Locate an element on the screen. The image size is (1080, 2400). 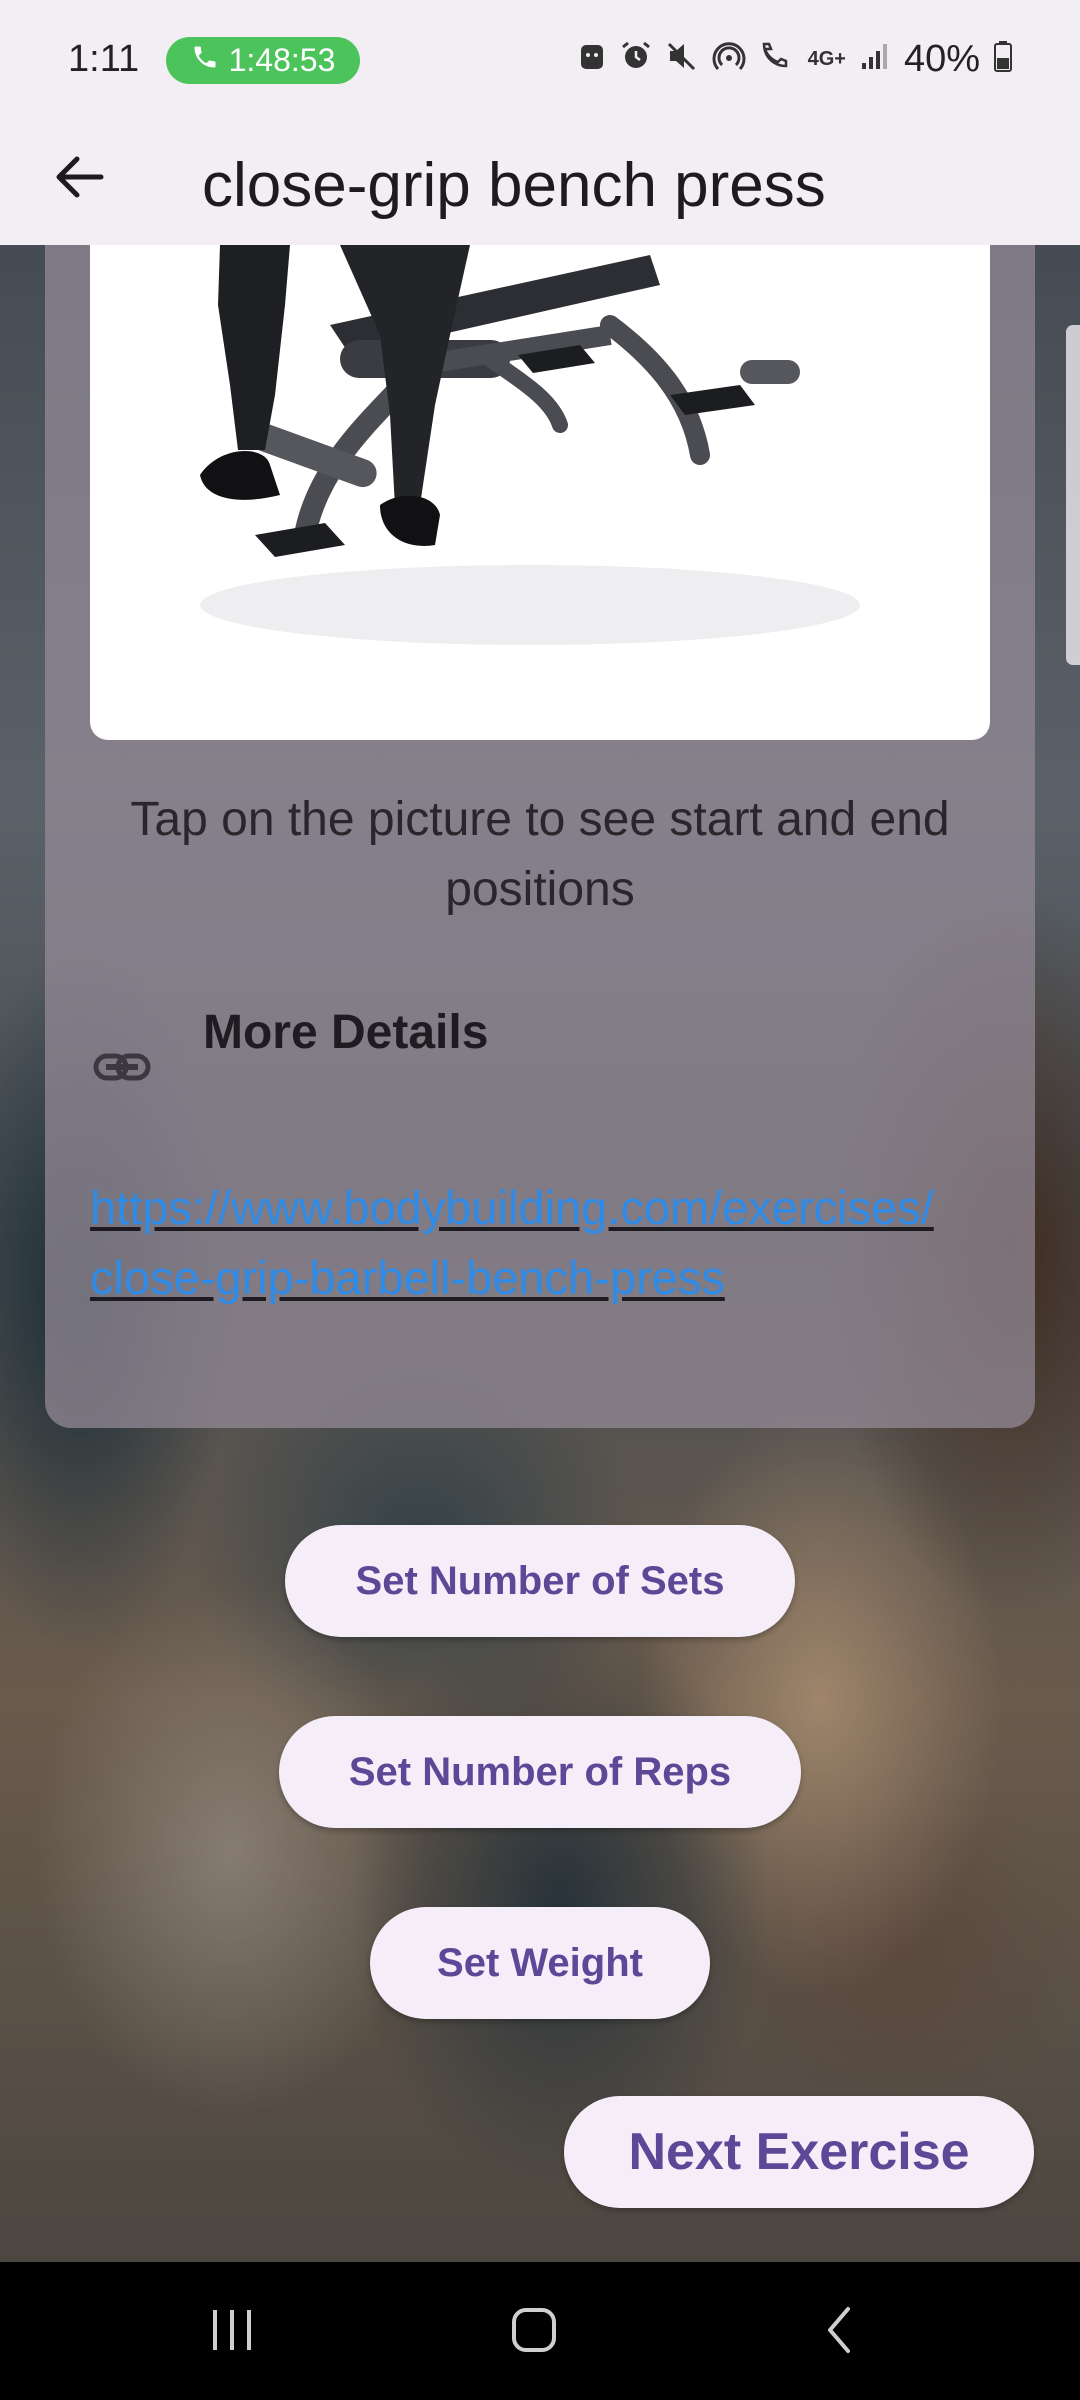
back-icon is located at coordinates (840, 2332).